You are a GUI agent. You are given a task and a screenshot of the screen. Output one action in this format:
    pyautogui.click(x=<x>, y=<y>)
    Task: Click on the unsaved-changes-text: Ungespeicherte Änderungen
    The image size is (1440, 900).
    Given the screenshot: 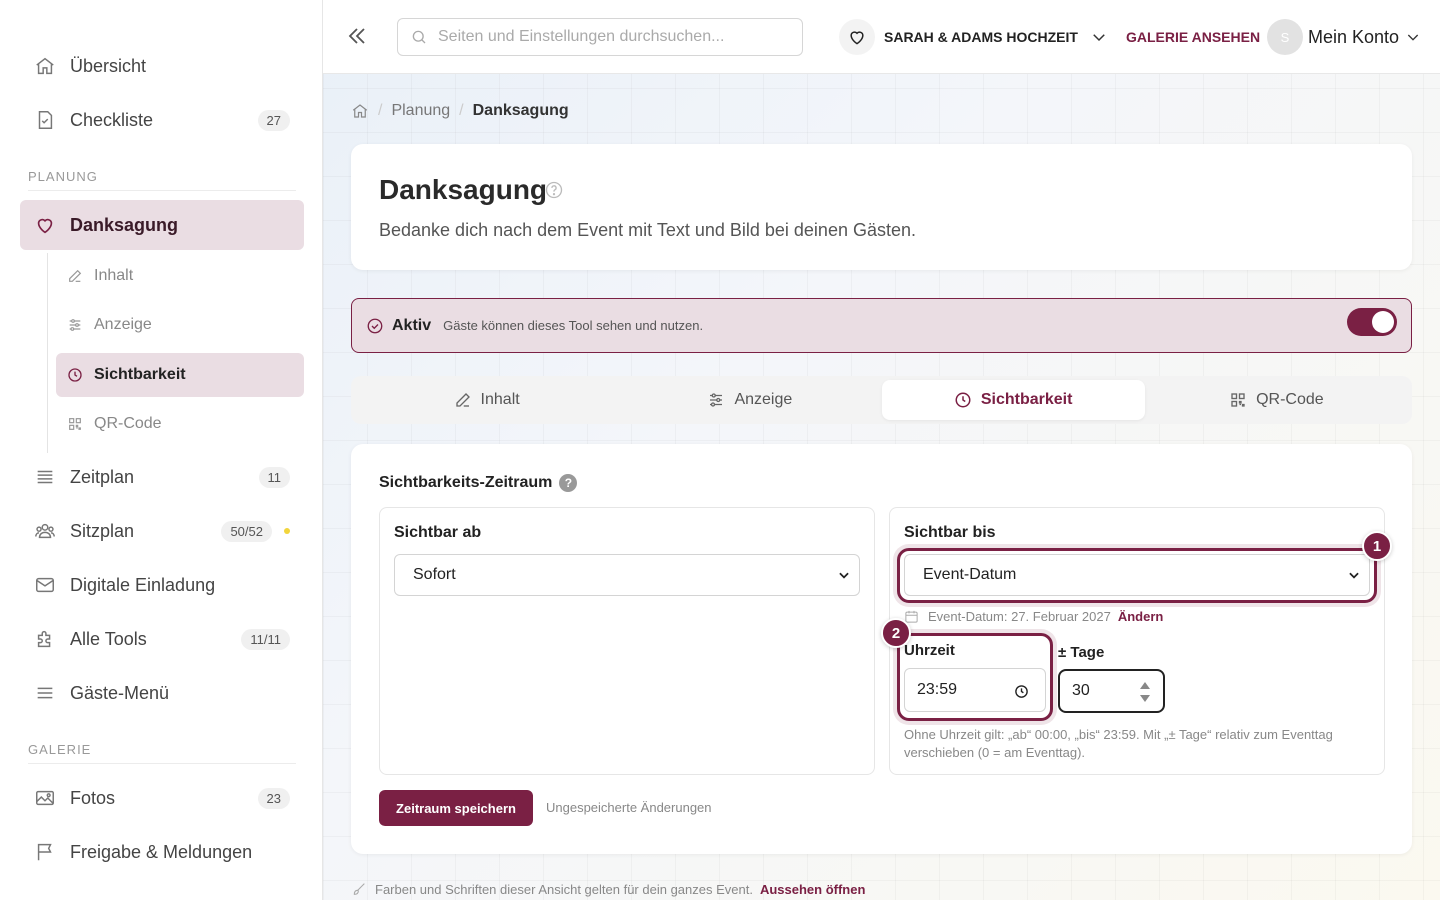 What is the action you would take?
    pyautogui.click(x=629, y=807)
    